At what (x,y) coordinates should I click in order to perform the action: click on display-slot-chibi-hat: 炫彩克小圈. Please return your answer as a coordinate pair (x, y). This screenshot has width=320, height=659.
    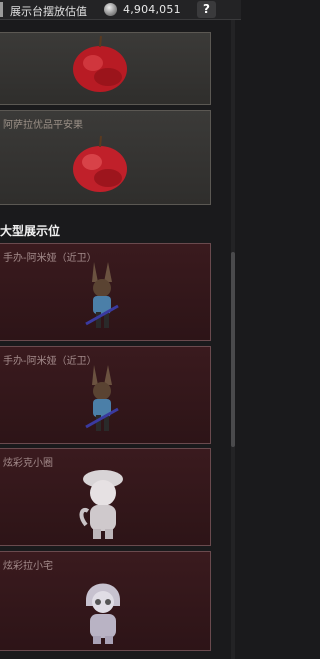
    Looking at the image, I should click on (105, 497).